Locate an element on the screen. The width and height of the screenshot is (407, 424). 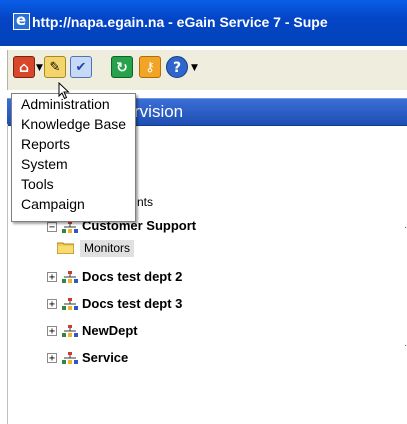
menu-item-administration: Administration is located at coordinates (73, 104).